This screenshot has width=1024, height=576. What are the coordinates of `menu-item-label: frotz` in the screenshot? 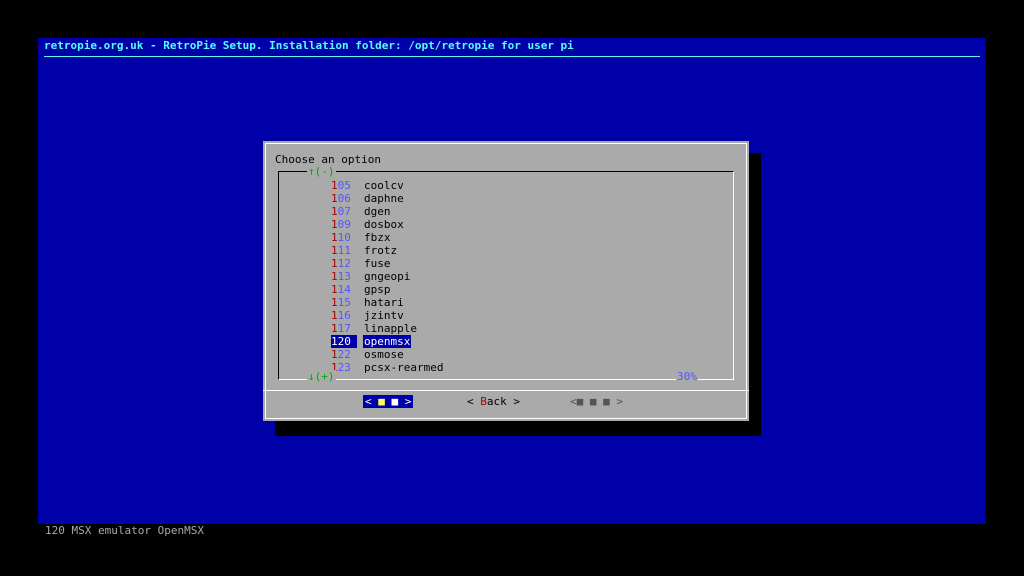 It's located at (381, 250).